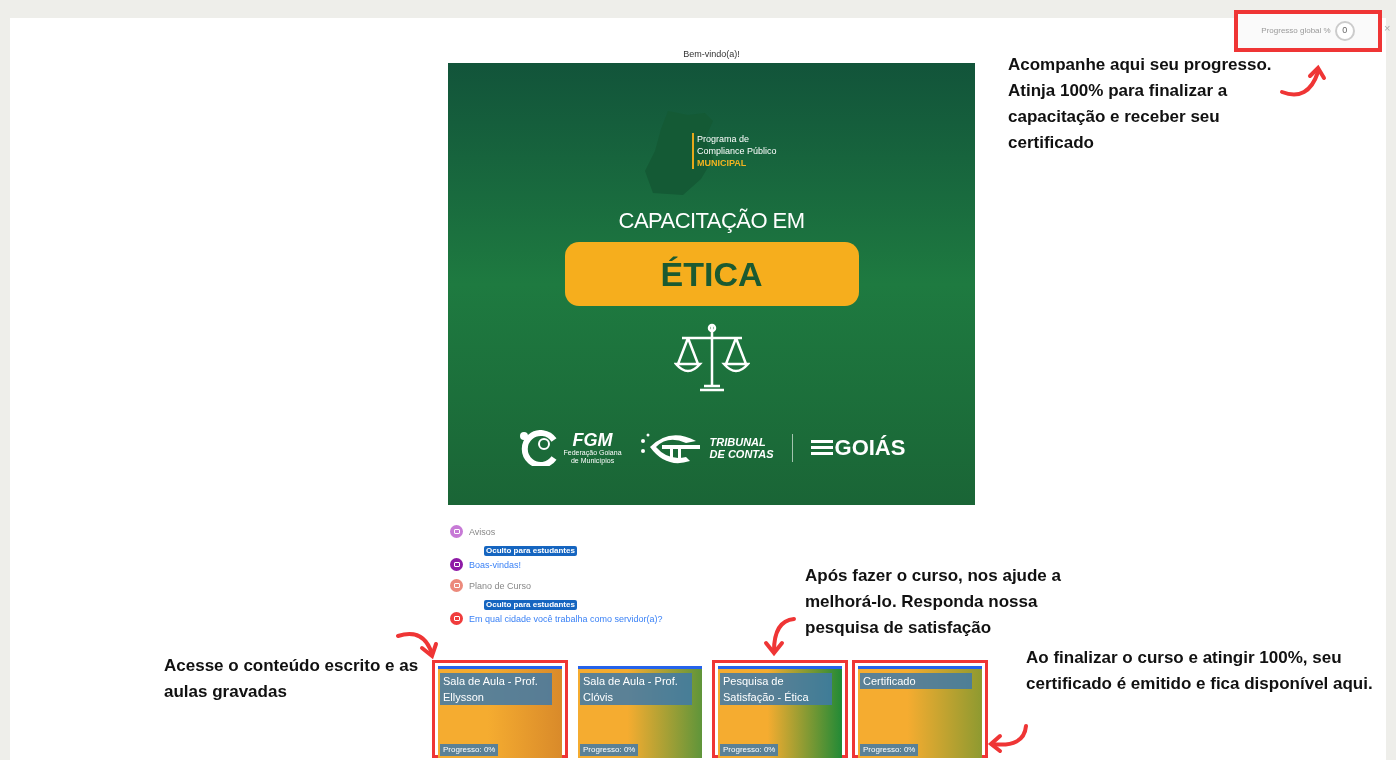 The height and width of the screenshot is (760, 1396). I want to click on welcome-heading: Bem-vindo(a)!, so click(711, 54).